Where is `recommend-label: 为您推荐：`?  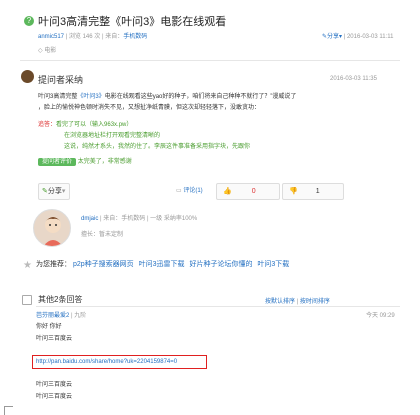 recommend-label: 为您推荐： is located at coordinates (53, 264).